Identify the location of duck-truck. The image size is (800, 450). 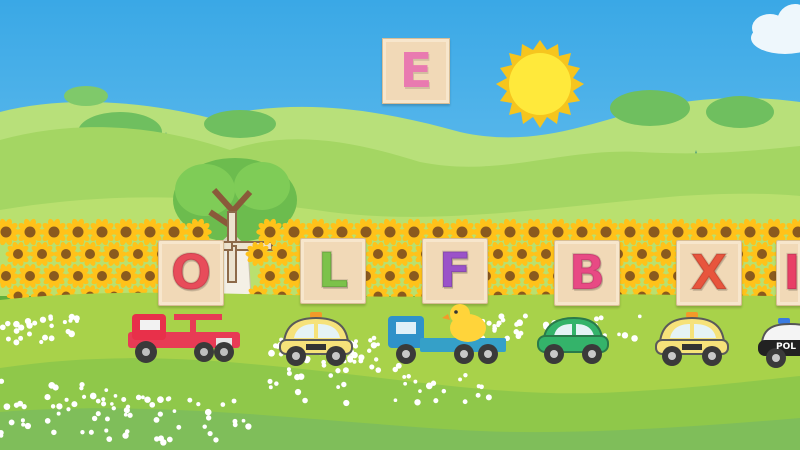
(447, 335).